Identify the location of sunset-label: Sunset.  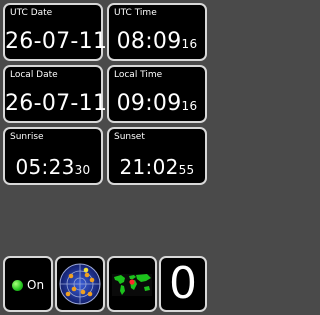
(129, 137).